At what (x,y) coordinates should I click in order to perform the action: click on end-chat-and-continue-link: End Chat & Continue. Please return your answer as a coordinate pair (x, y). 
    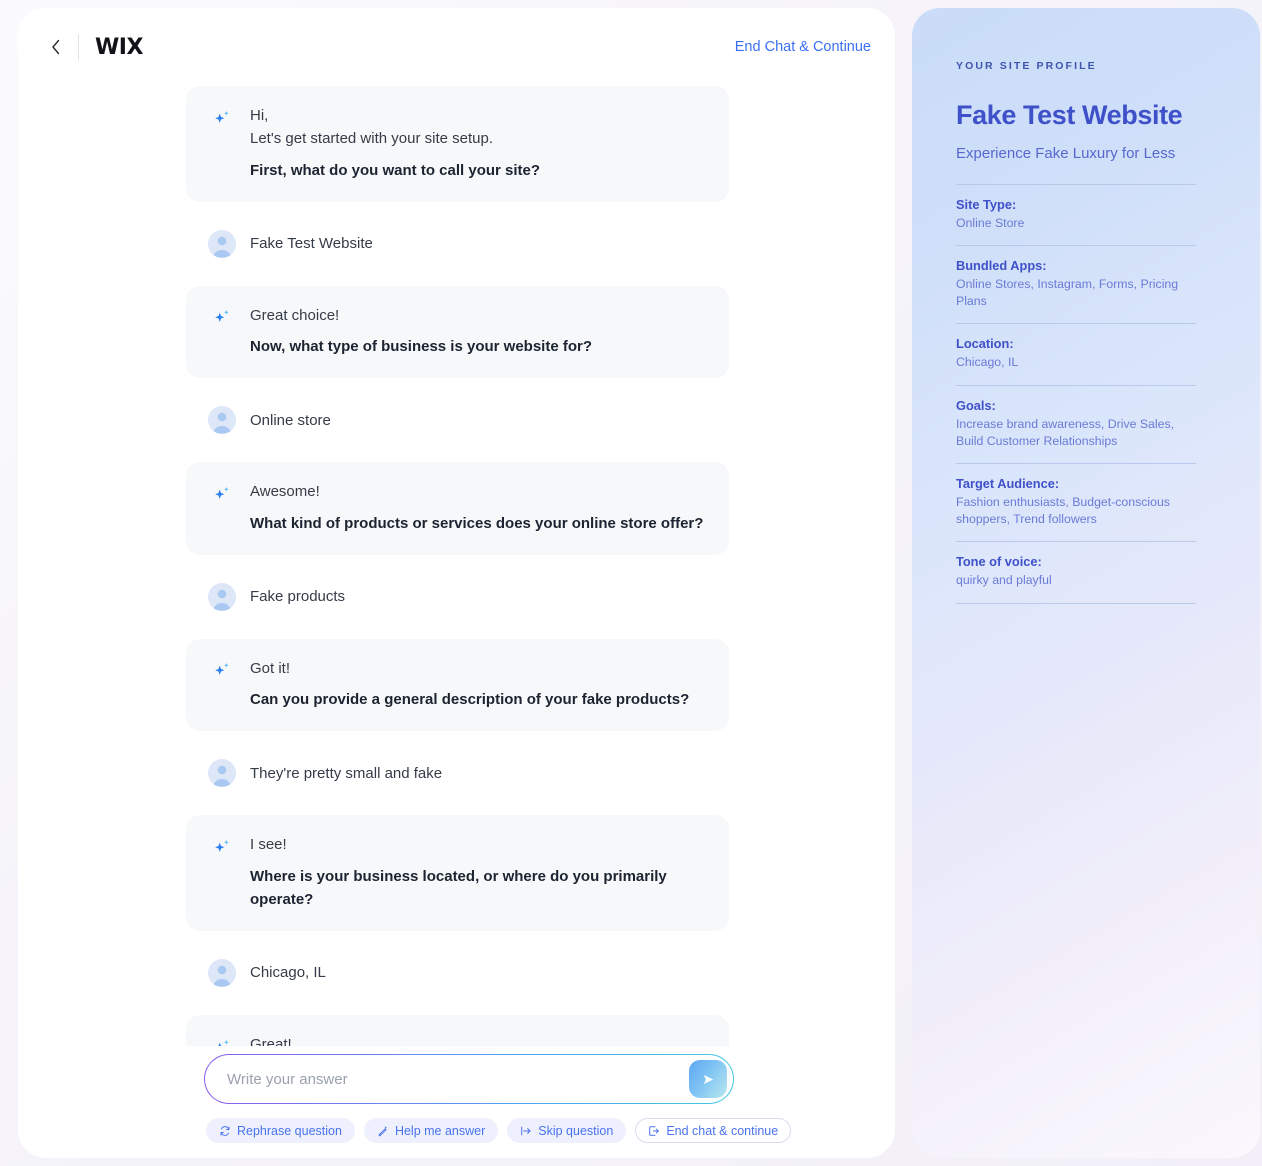
    Looking at the image, I should click on (803, 47).